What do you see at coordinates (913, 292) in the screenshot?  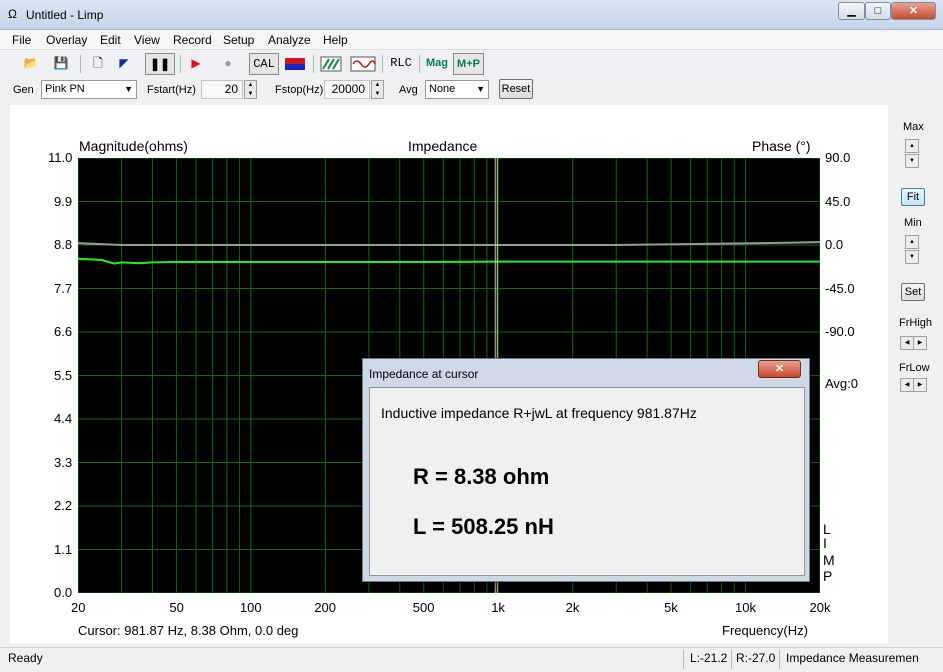 I see `set-button: Set` at bounding box center [913, 292].